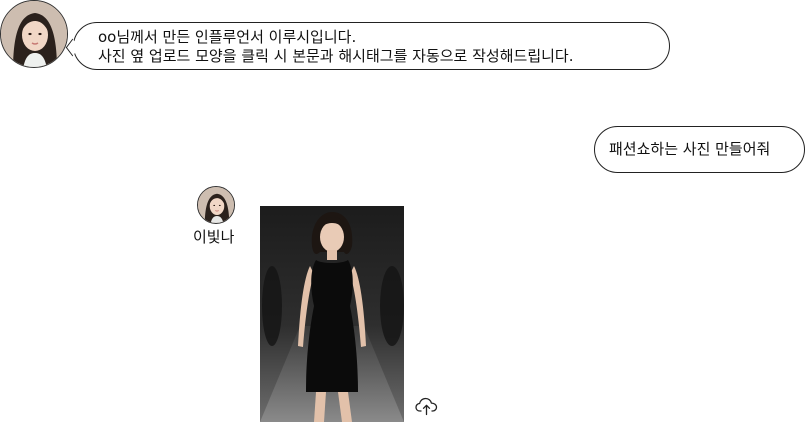 The height and width of the screenshot is (428, 807). I want to click on fashion-show-photo, so click(332, 314).